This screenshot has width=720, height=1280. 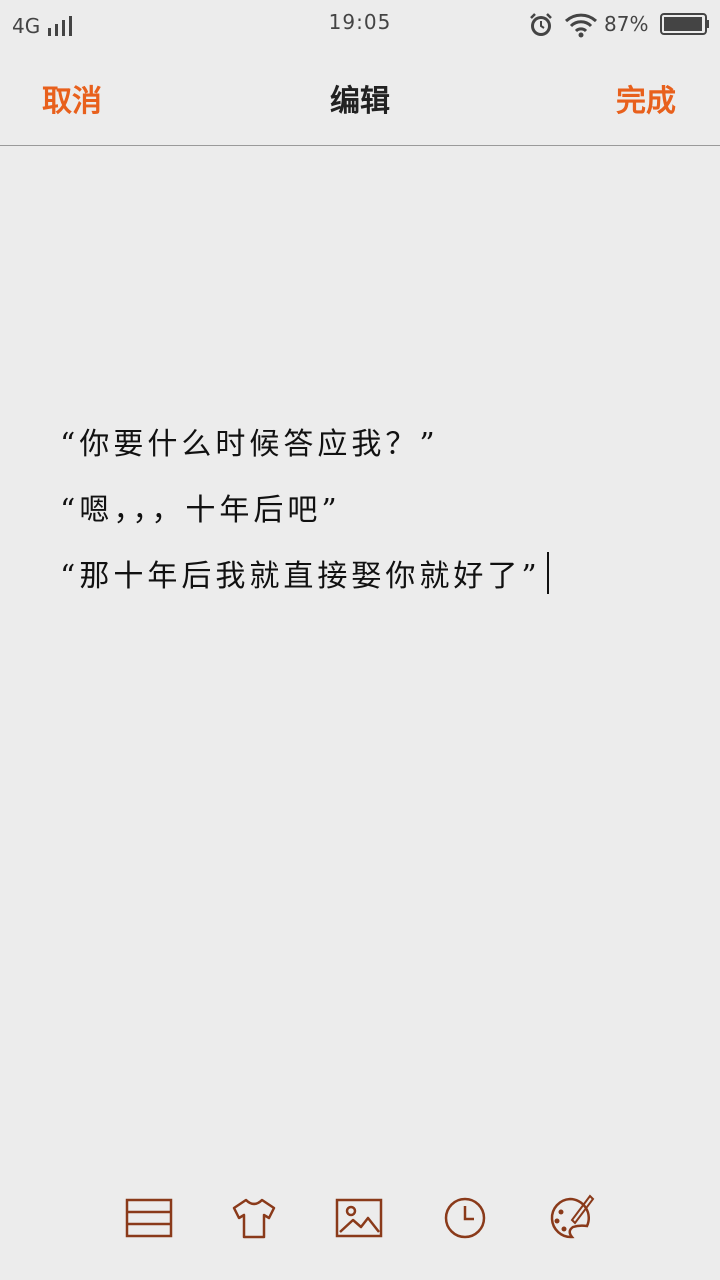 I want to click on done-button: 完成, so click(x=646, y=98).